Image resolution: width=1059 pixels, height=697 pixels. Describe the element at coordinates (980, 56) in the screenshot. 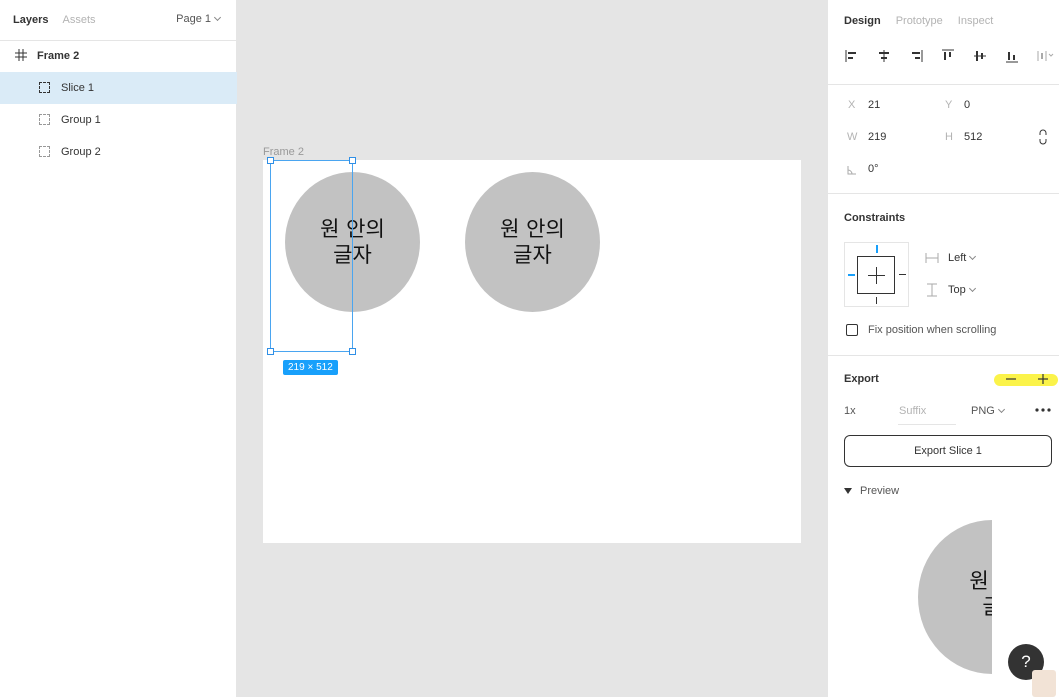

I see `align-v-center-icon` at that location.